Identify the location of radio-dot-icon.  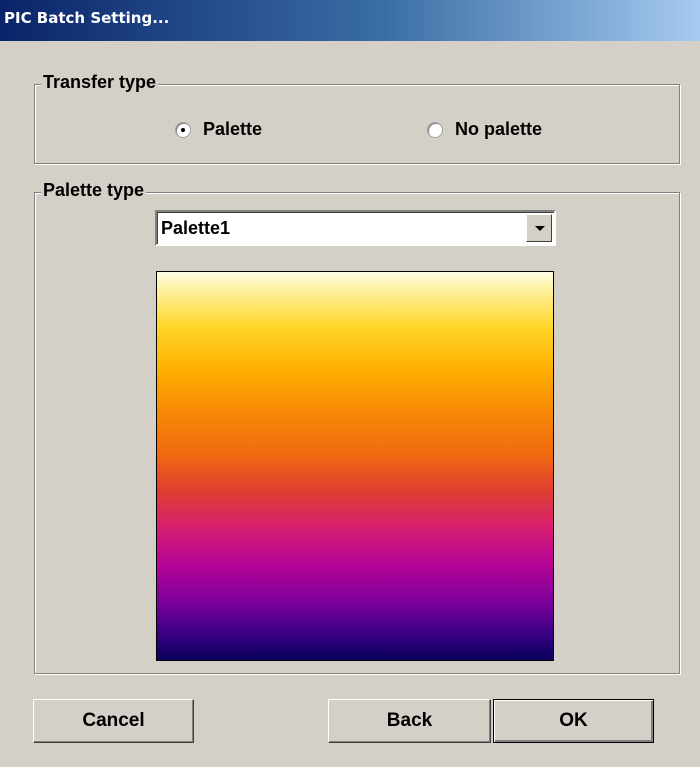
(183, 129).